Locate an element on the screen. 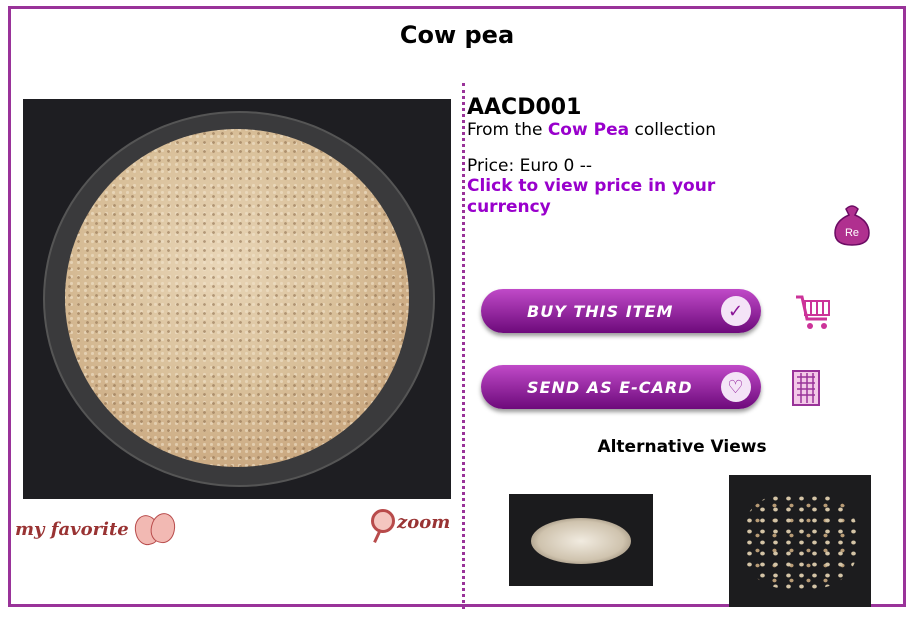  collection-prefix: From the is located at coordinates (505, 130).